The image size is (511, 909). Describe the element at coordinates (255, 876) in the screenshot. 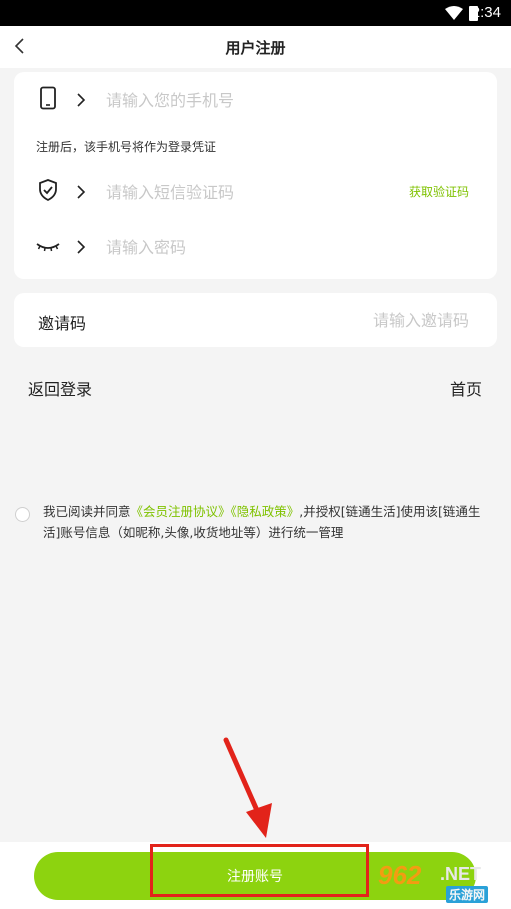

I see `register-button: 注册账号` at that location.